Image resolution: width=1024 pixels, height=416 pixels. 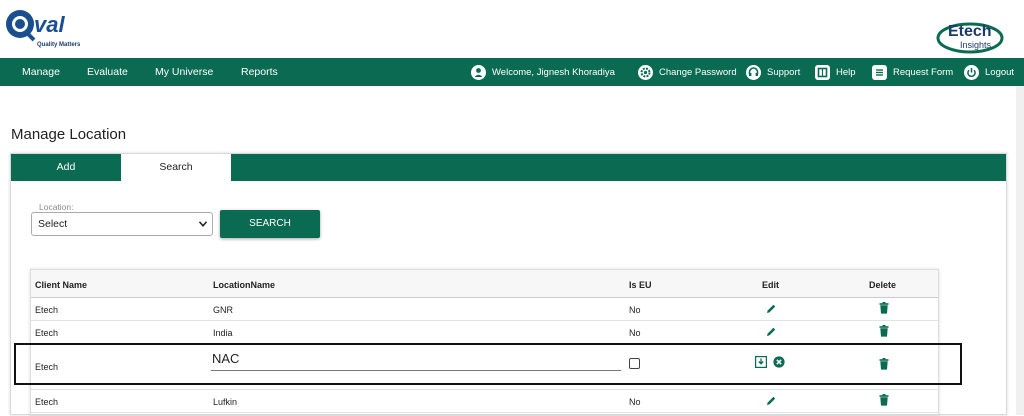 What do you see at coordinates (553, 72) in the screenshot?
I see `welcome-text: Welcome, Jignesh Khoradiya` at bounding box center [553, 72].